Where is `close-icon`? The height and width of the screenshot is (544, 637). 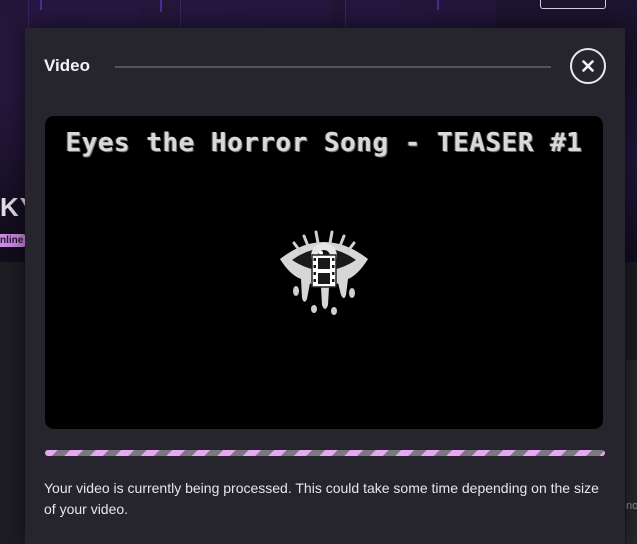 close-icon is located at coordinates (588, 66).